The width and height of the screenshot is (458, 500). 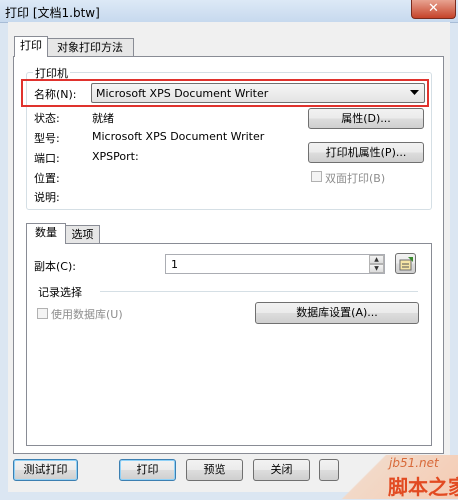 I want to click on close-button: 关闭, so click(x=281, y=470).